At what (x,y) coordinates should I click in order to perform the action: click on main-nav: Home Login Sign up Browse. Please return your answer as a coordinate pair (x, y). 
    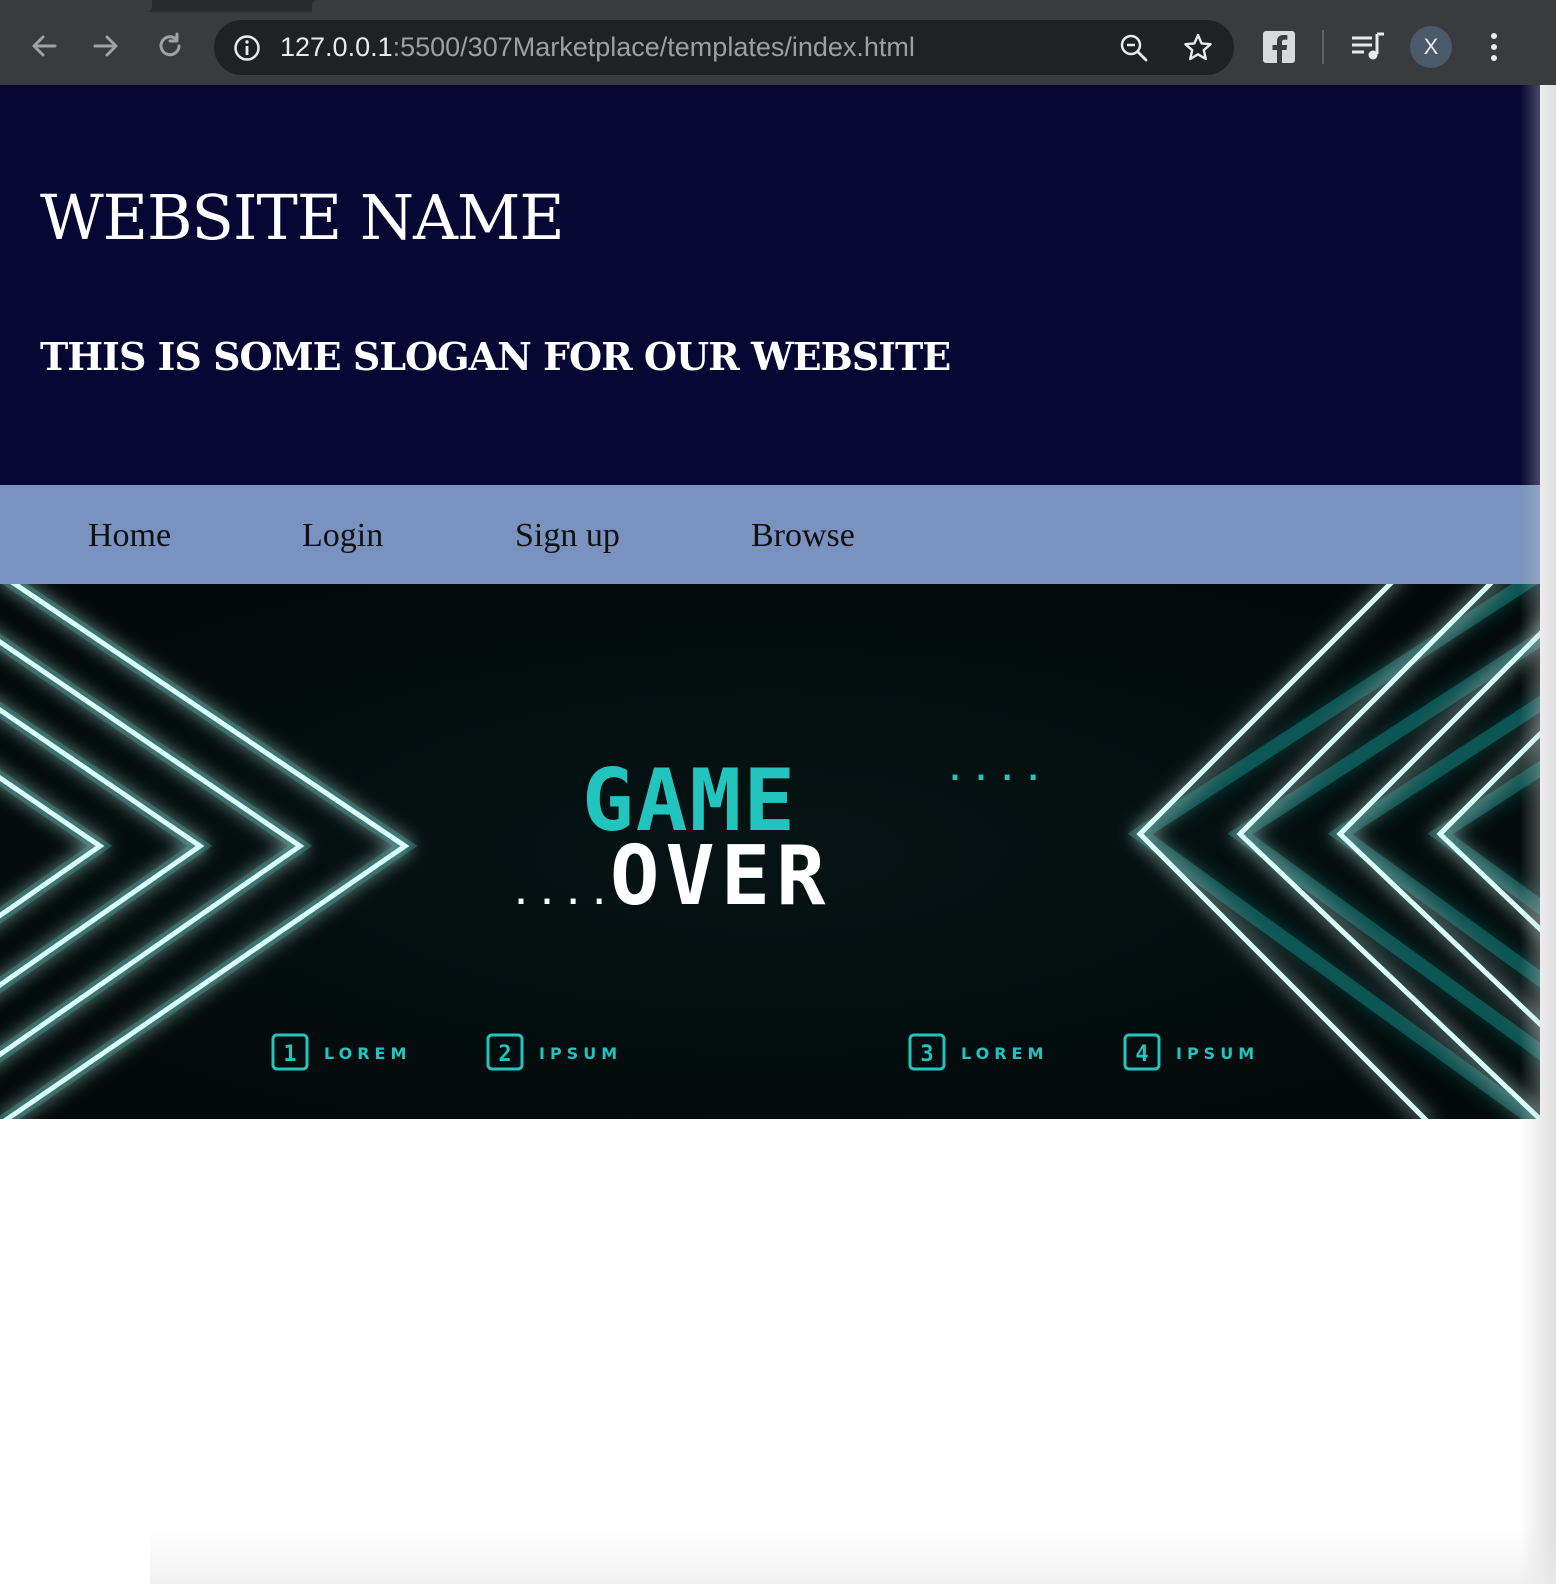
    Looking at the image, I should click on (770, 534).